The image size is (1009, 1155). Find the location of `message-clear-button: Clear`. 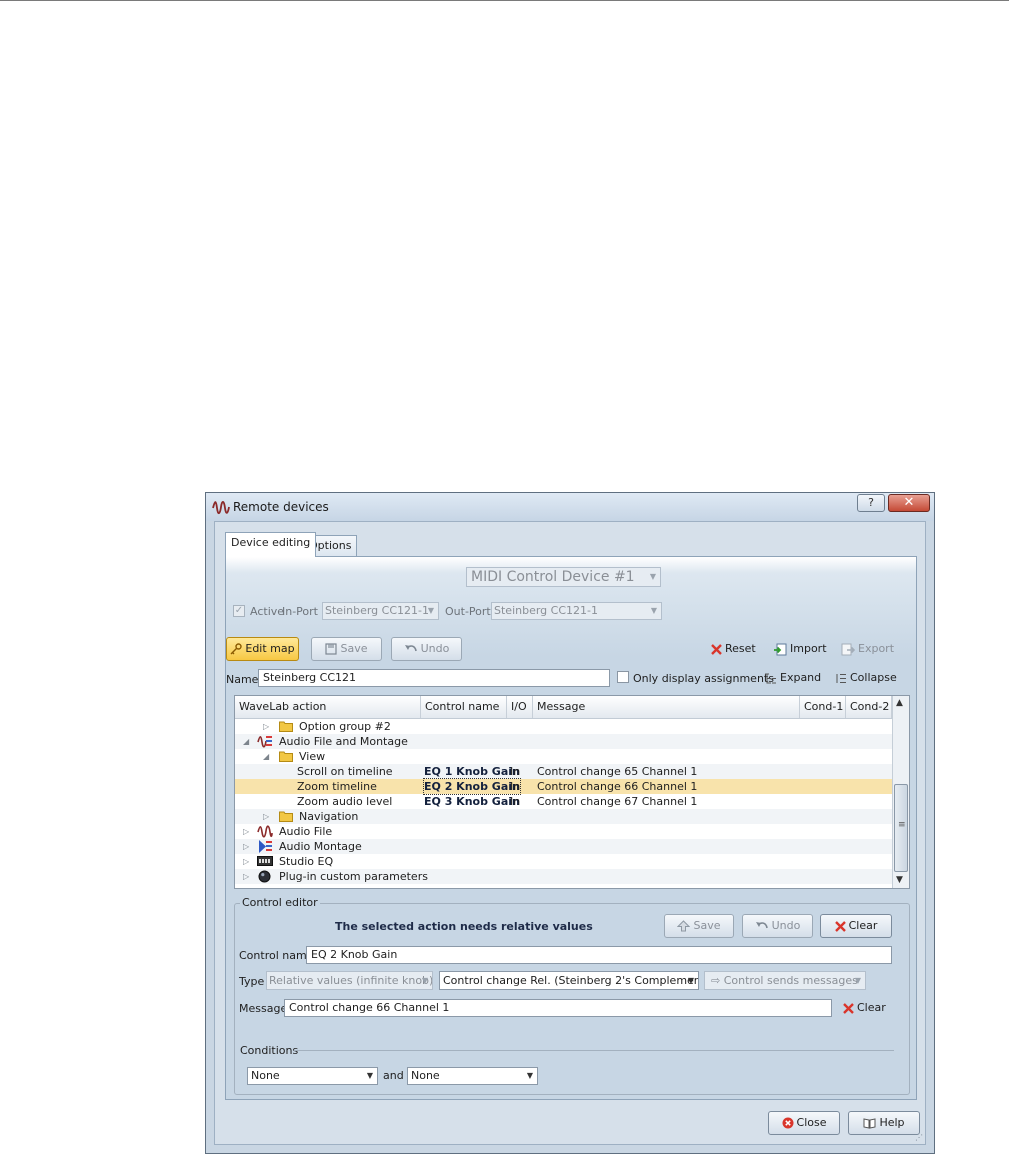

message-clear-button: Clear is located at coordinates (864, 1007).